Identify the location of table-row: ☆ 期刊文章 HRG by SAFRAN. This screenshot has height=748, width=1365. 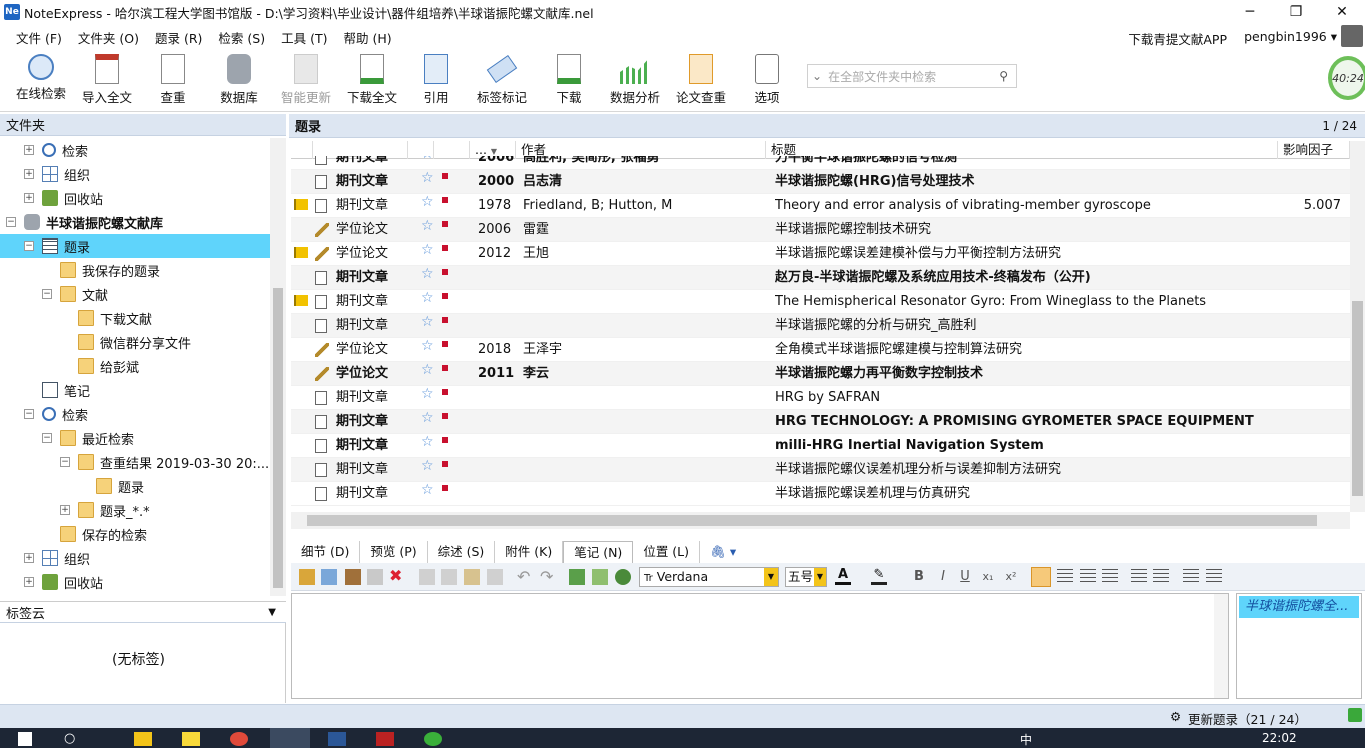
(820, 398).